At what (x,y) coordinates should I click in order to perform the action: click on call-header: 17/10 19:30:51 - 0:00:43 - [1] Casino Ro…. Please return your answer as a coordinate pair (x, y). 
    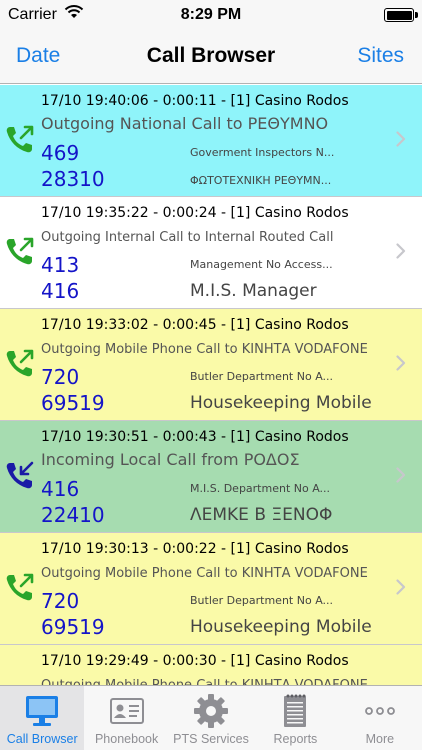
    Looking at the image, I should click on (195, 437).